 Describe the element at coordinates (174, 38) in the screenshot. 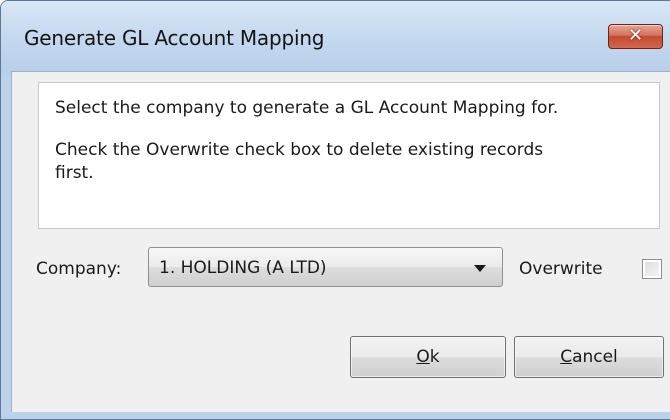

I see `window-title: Generate GL Account Mapping` at that location.